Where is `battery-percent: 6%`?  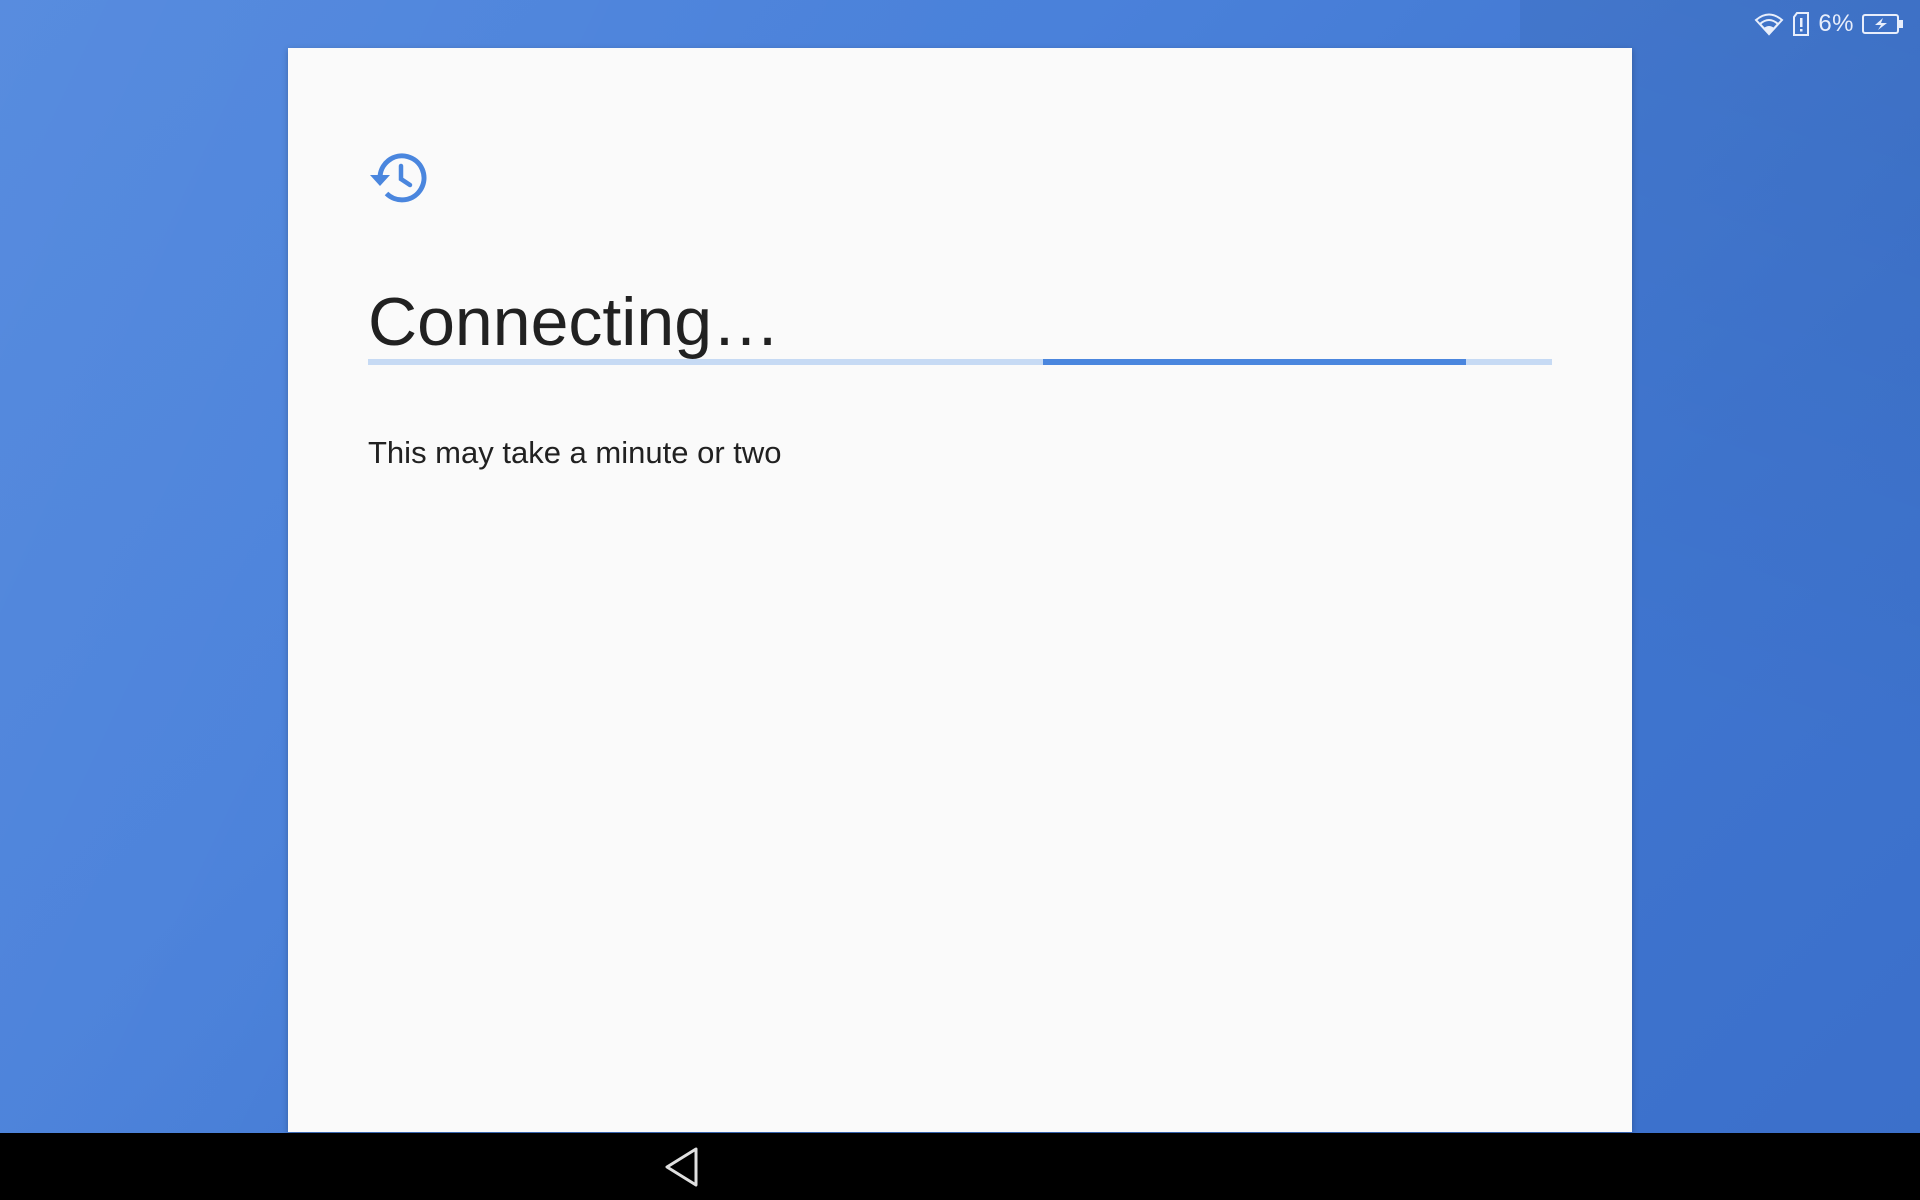 battery-percent: 6% is located at coordinates (1836, 23).